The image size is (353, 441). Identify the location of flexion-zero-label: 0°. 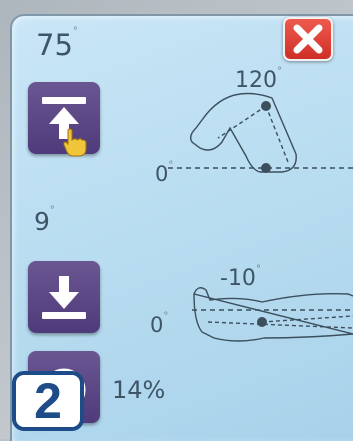
(164, 173).